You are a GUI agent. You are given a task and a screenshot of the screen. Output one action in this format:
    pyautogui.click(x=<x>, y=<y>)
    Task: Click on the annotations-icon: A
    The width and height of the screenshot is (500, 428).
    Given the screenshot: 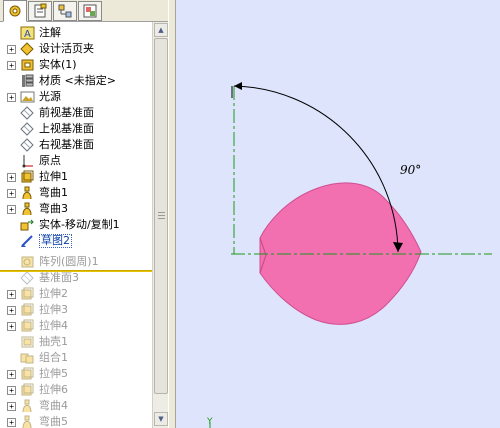 What is the action you would take?
    pyautogui.click(x=27, y=33)
    